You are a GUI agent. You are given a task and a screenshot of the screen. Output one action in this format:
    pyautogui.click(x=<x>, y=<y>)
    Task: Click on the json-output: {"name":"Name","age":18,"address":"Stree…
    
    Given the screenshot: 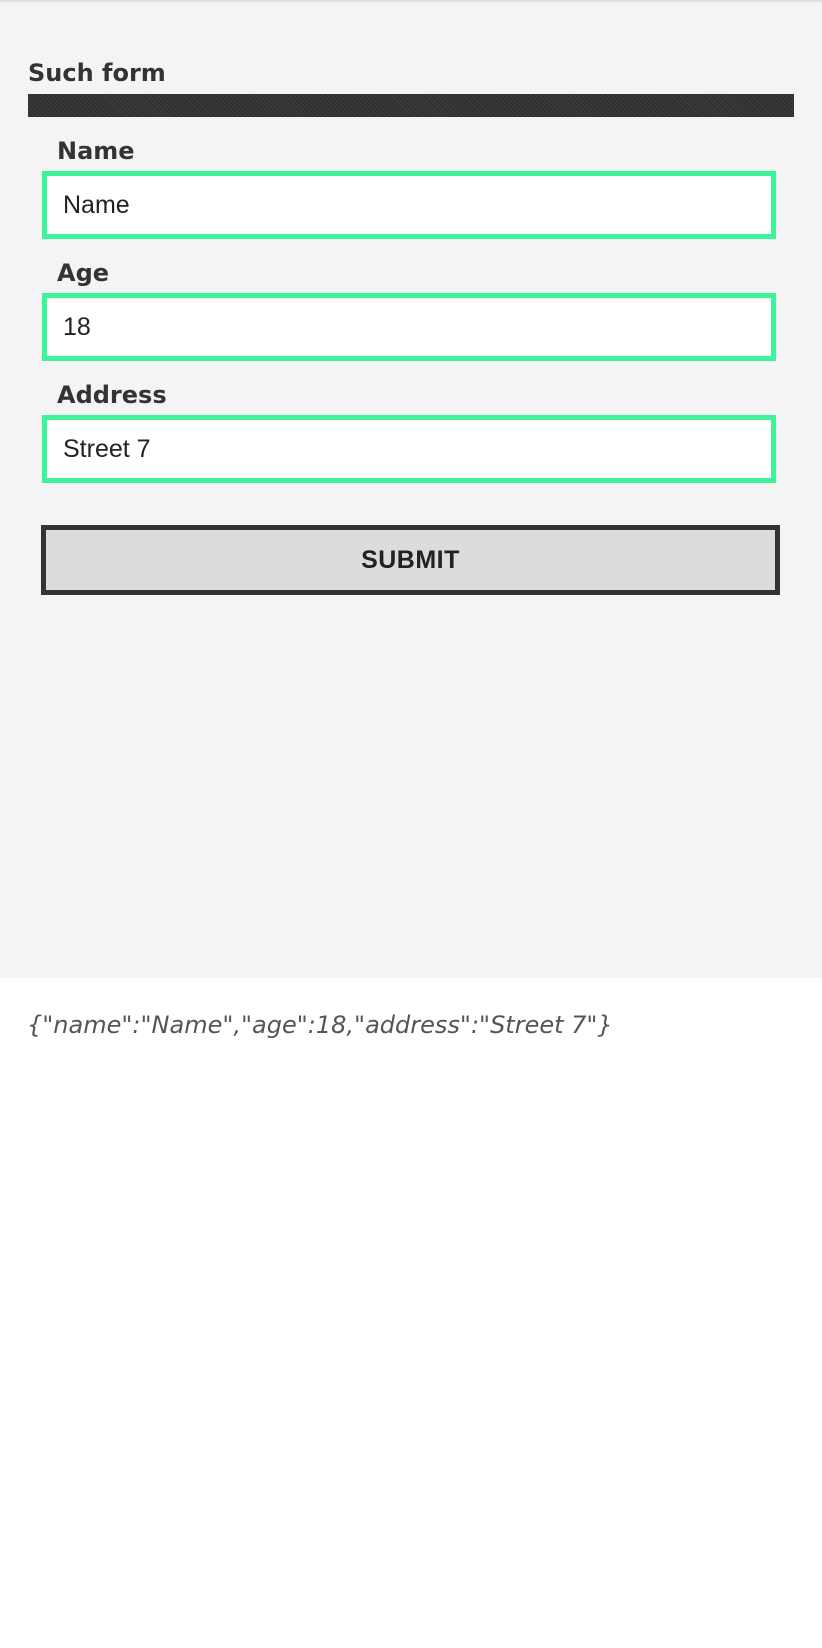 What is the action you would take?
    pyautogui.click(x=320, y=1025)
    